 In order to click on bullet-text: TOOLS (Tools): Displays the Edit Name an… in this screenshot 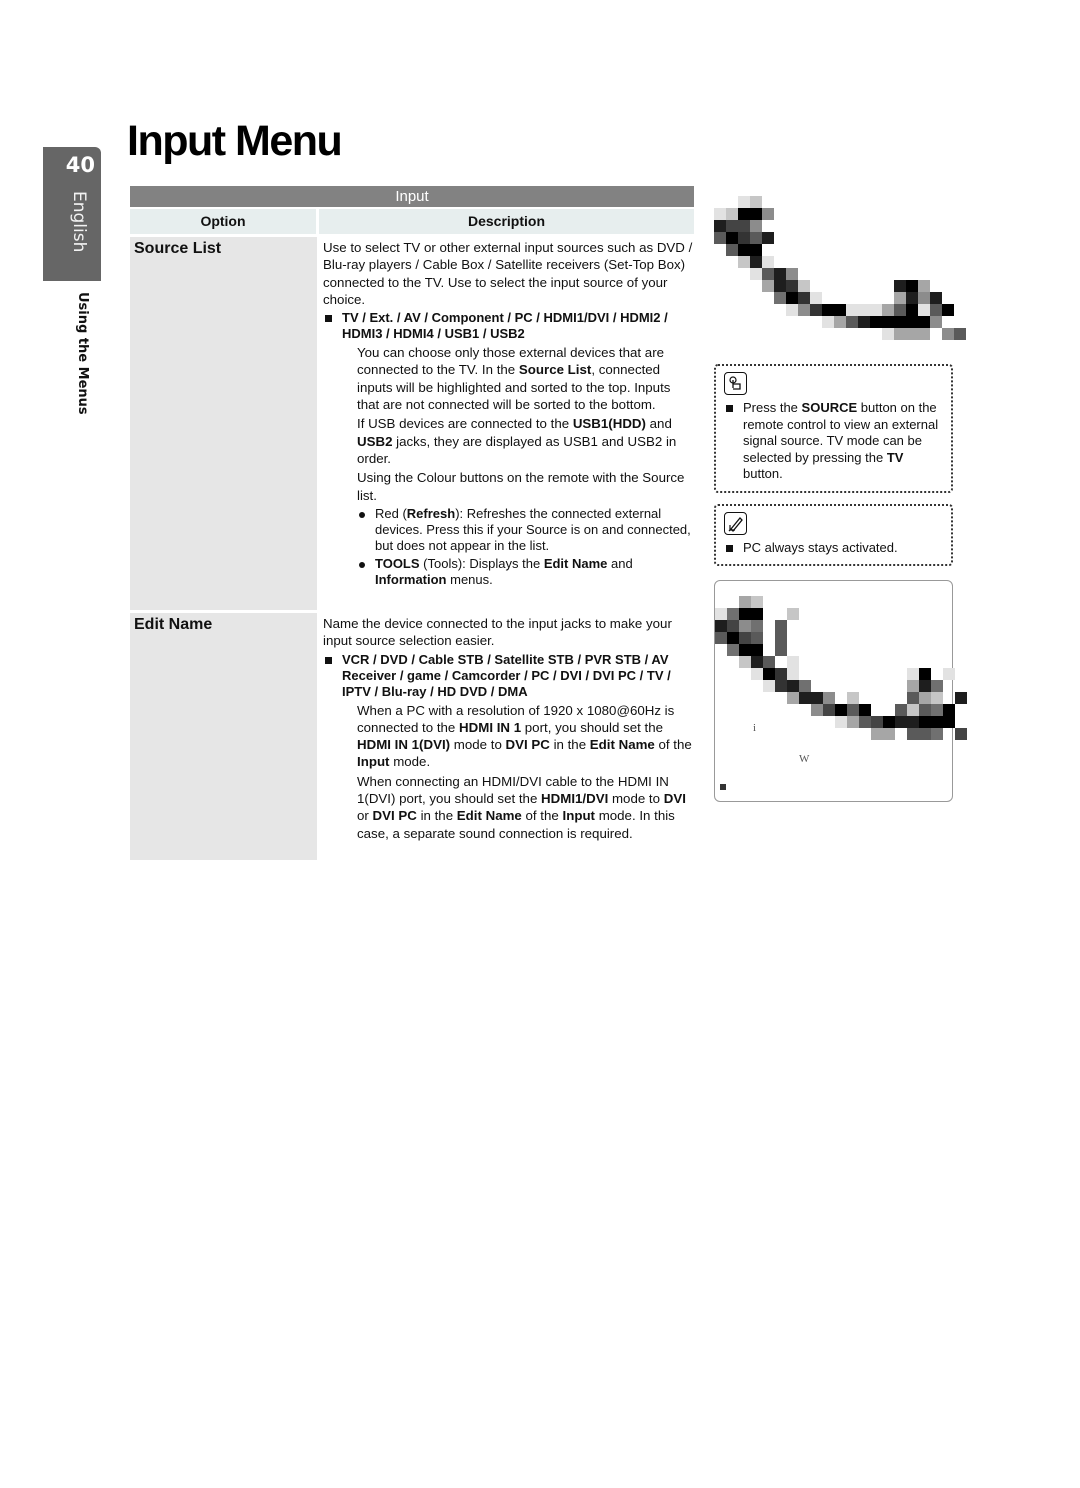, I will do `click(534, 572)`.